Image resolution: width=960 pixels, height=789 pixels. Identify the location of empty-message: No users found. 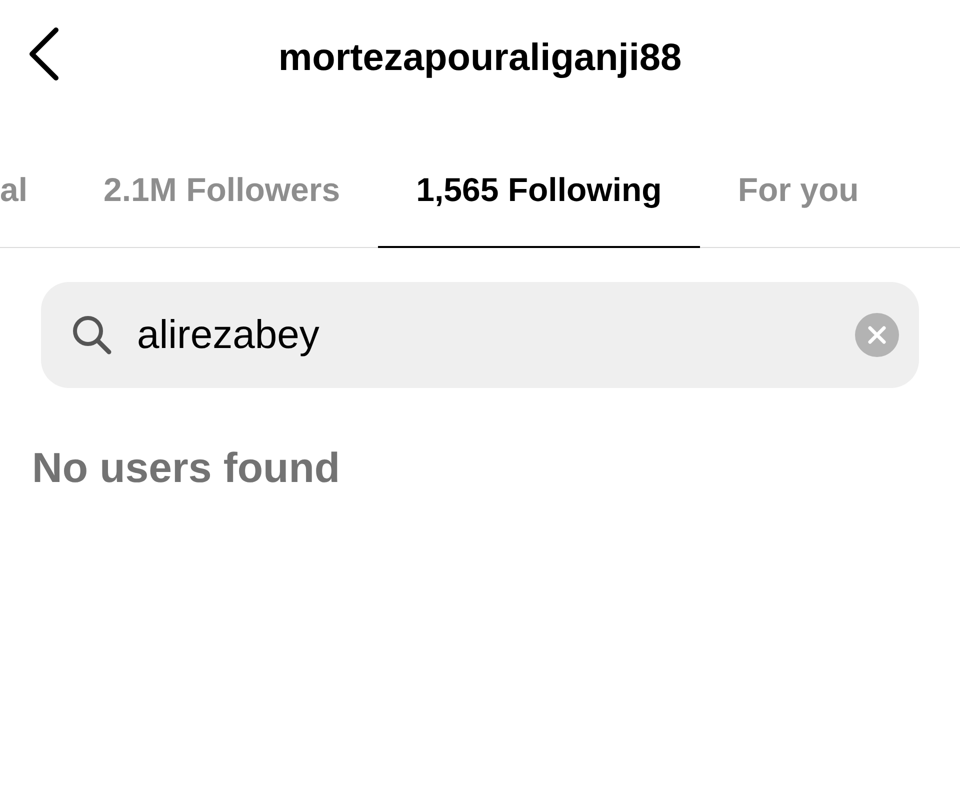
(186, 468).